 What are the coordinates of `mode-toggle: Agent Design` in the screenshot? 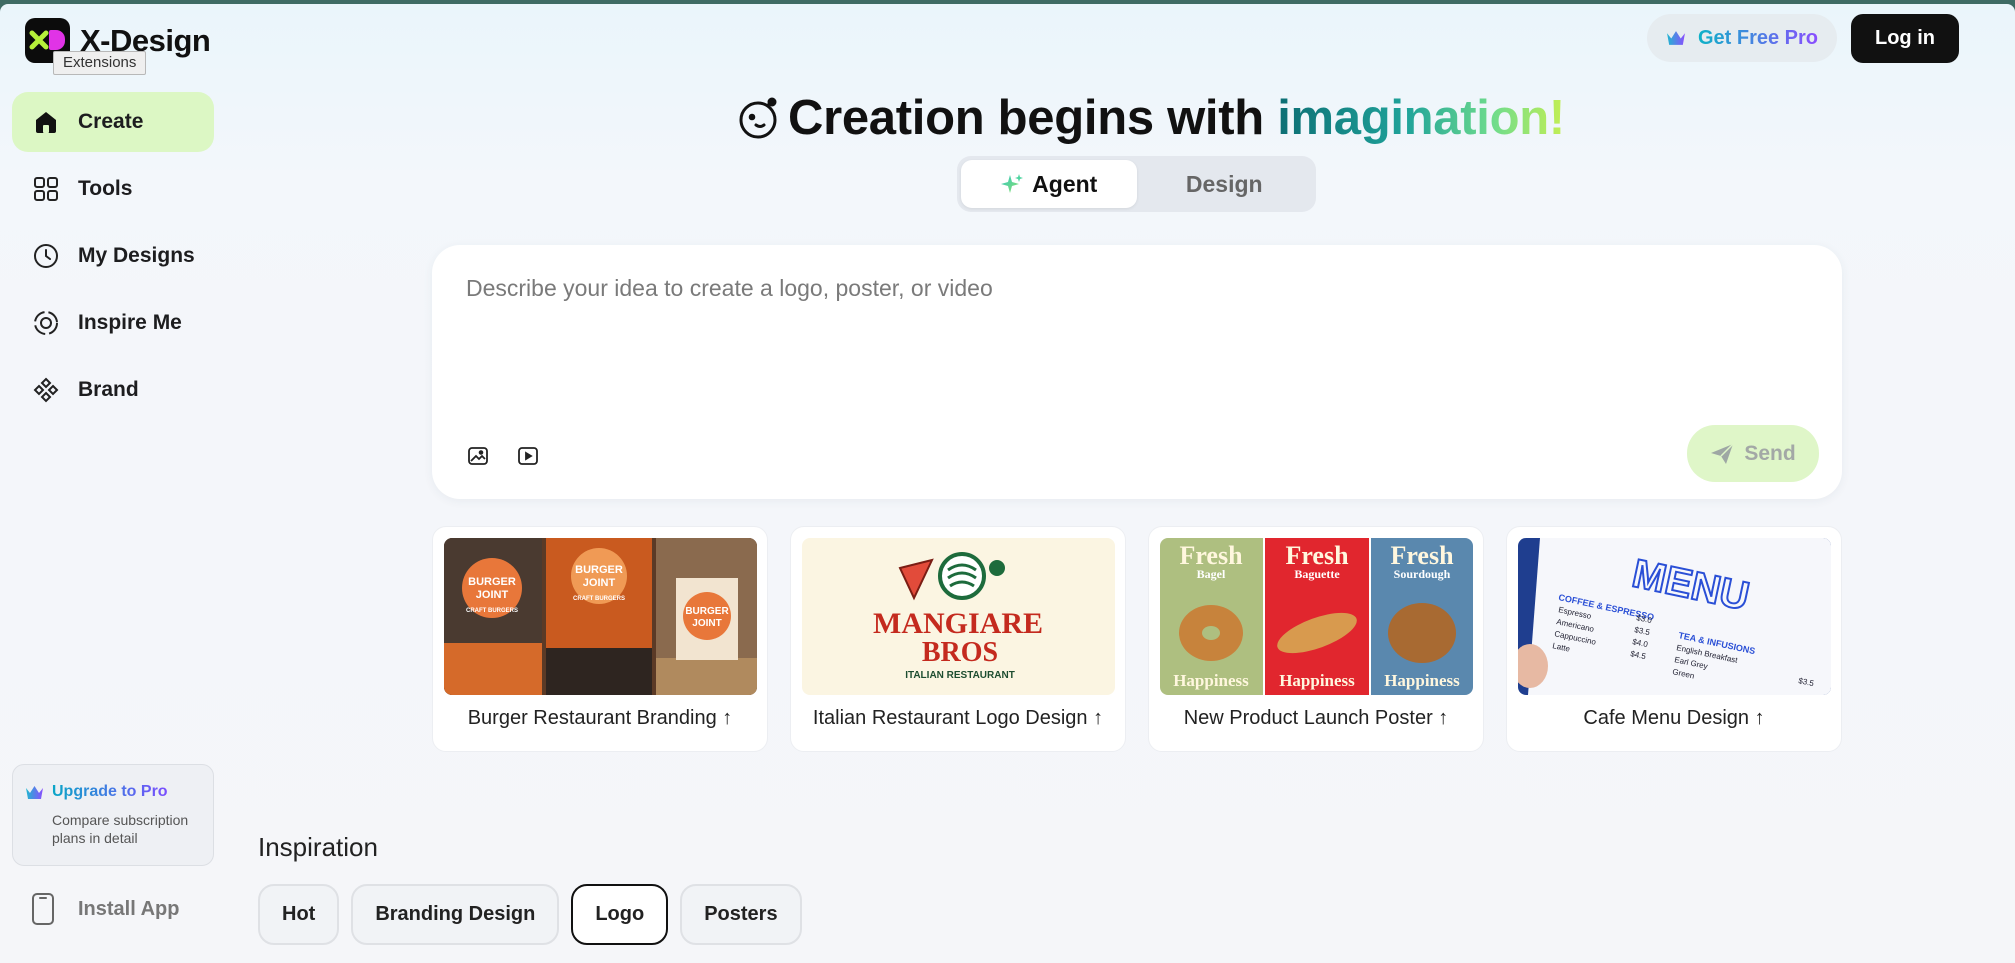 It's located at (1136, 184).